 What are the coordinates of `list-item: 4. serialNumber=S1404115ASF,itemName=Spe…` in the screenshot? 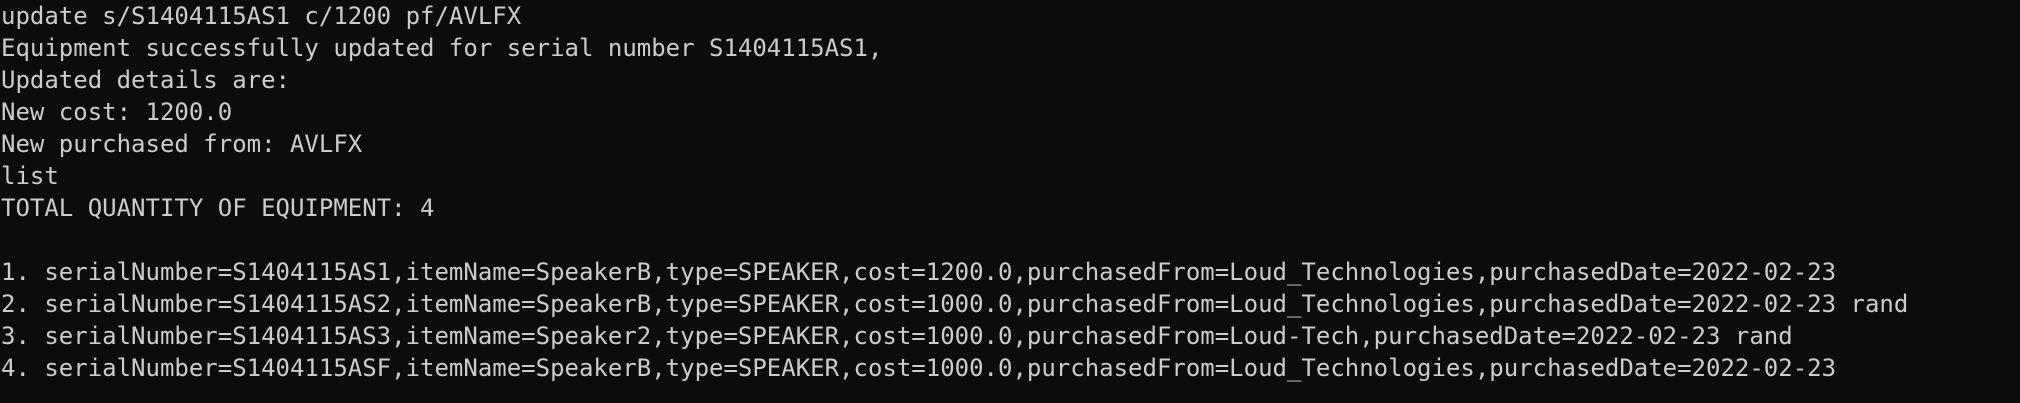 It's located at (919, 368).